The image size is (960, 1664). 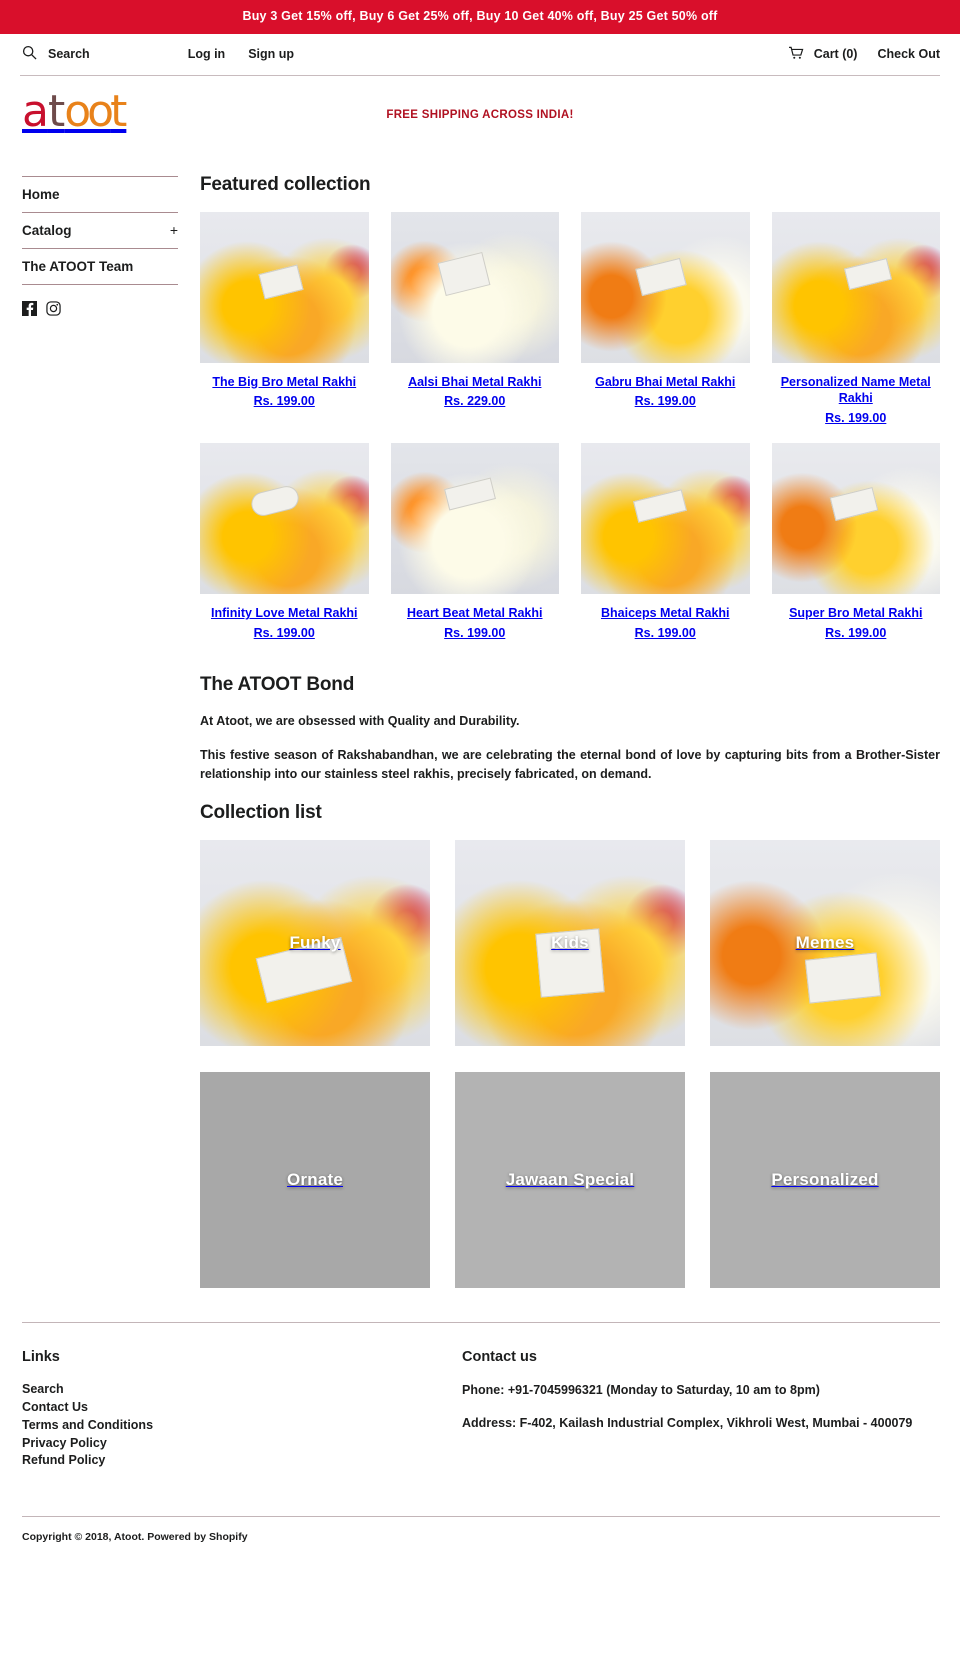 I want to click on product-card: Heart Beat Metal Rakhi Rs. 199.00, so click(x=474, y=550).